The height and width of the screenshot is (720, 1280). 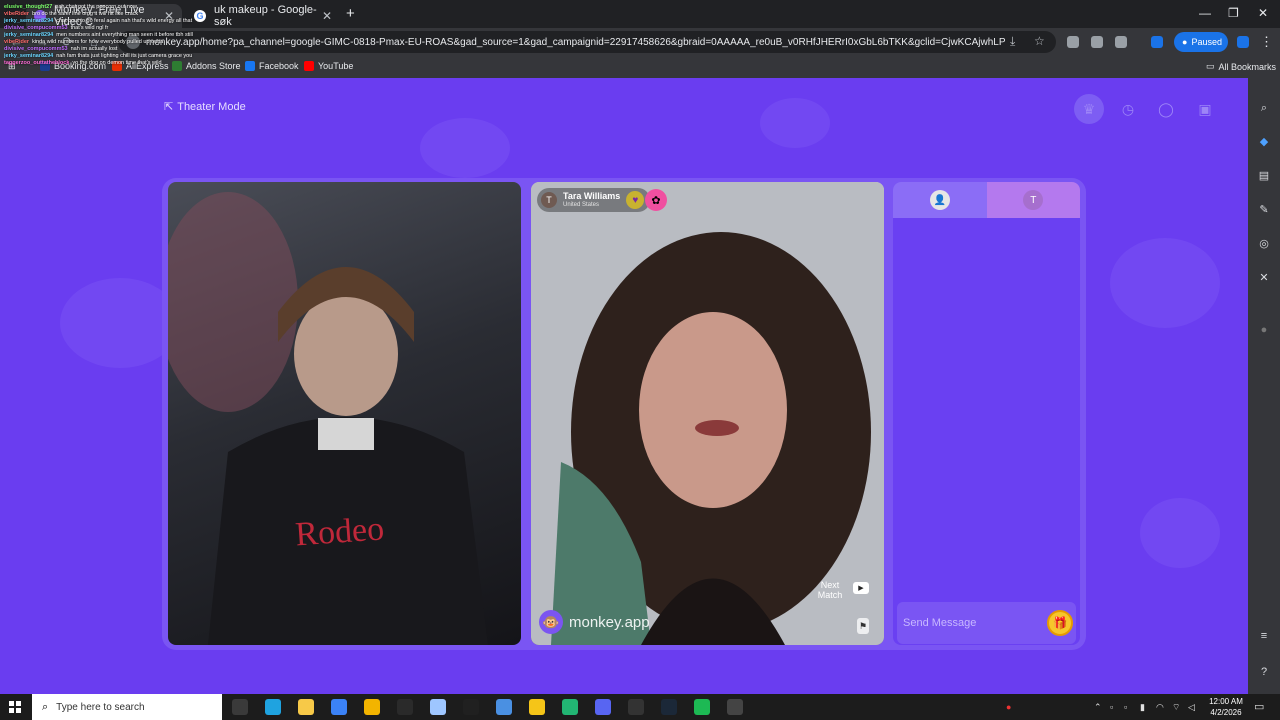 I want to click on chat-username: jerky_seminar8294, so click(x=29, y=35).